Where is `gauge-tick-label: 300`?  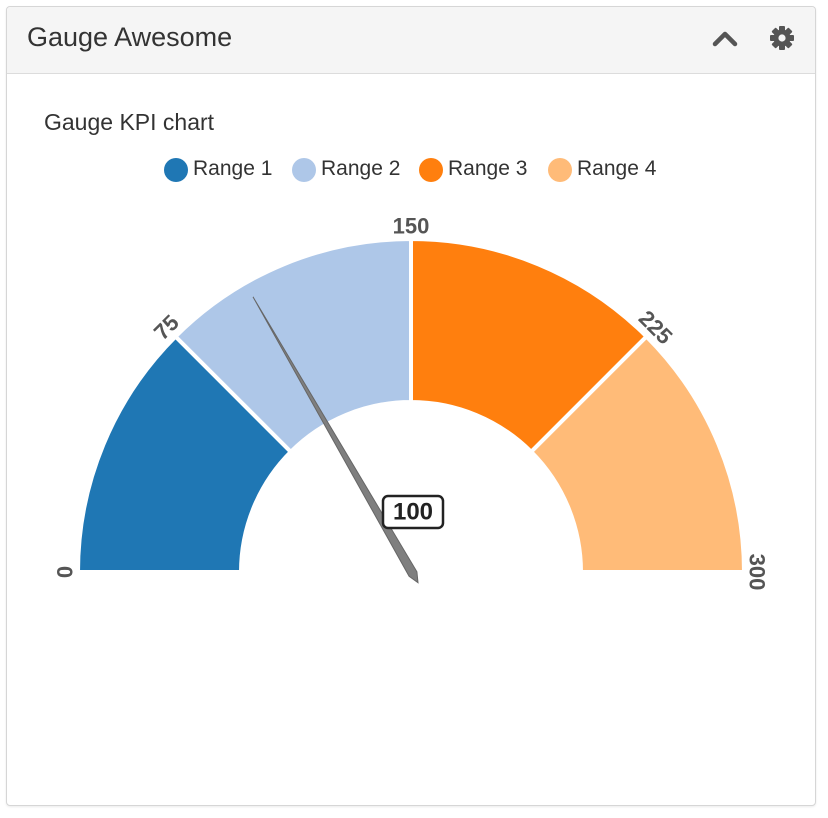 gauge-tick-label: 300 is located at coordinates (757, 572).